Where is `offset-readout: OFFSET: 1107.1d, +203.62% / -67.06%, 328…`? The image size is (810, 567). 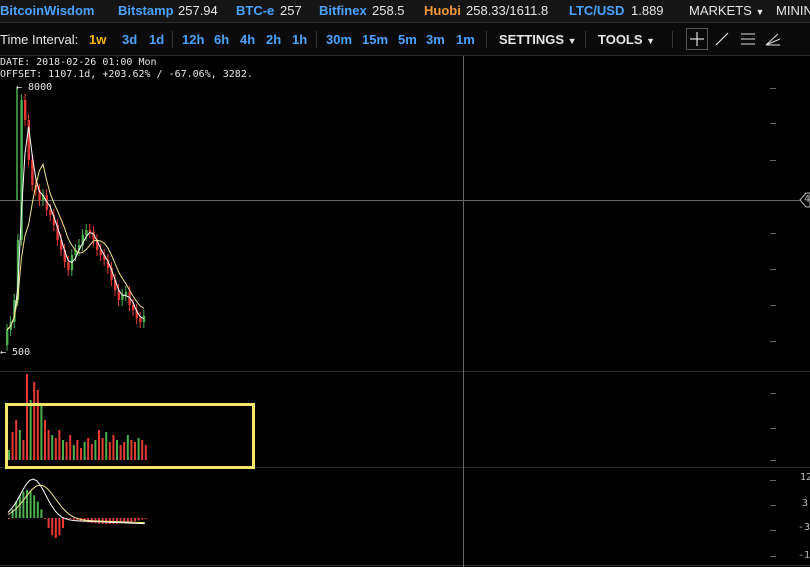 offset-readout: OFFSET: 1107.1d, +203.62% / -67.06%, 328… is located at coordinates (126, 74).